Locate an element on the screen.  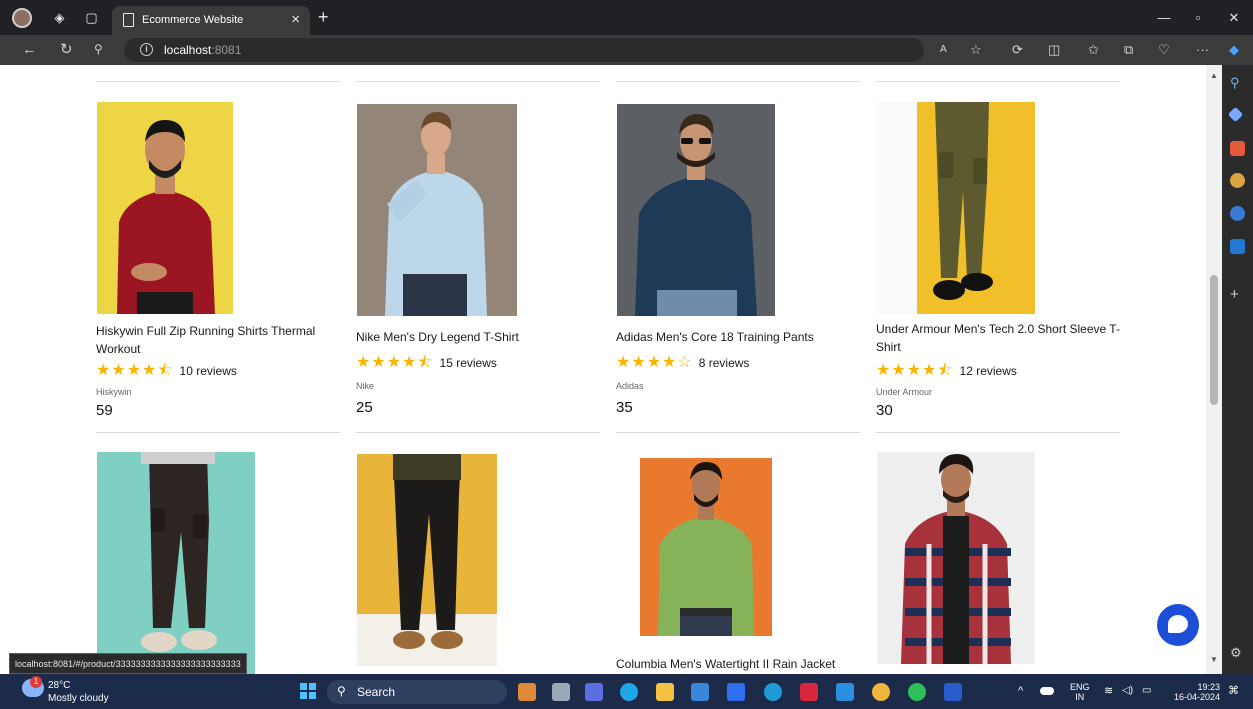
review-count: 12 reviews is located at coordinates (988, 371).